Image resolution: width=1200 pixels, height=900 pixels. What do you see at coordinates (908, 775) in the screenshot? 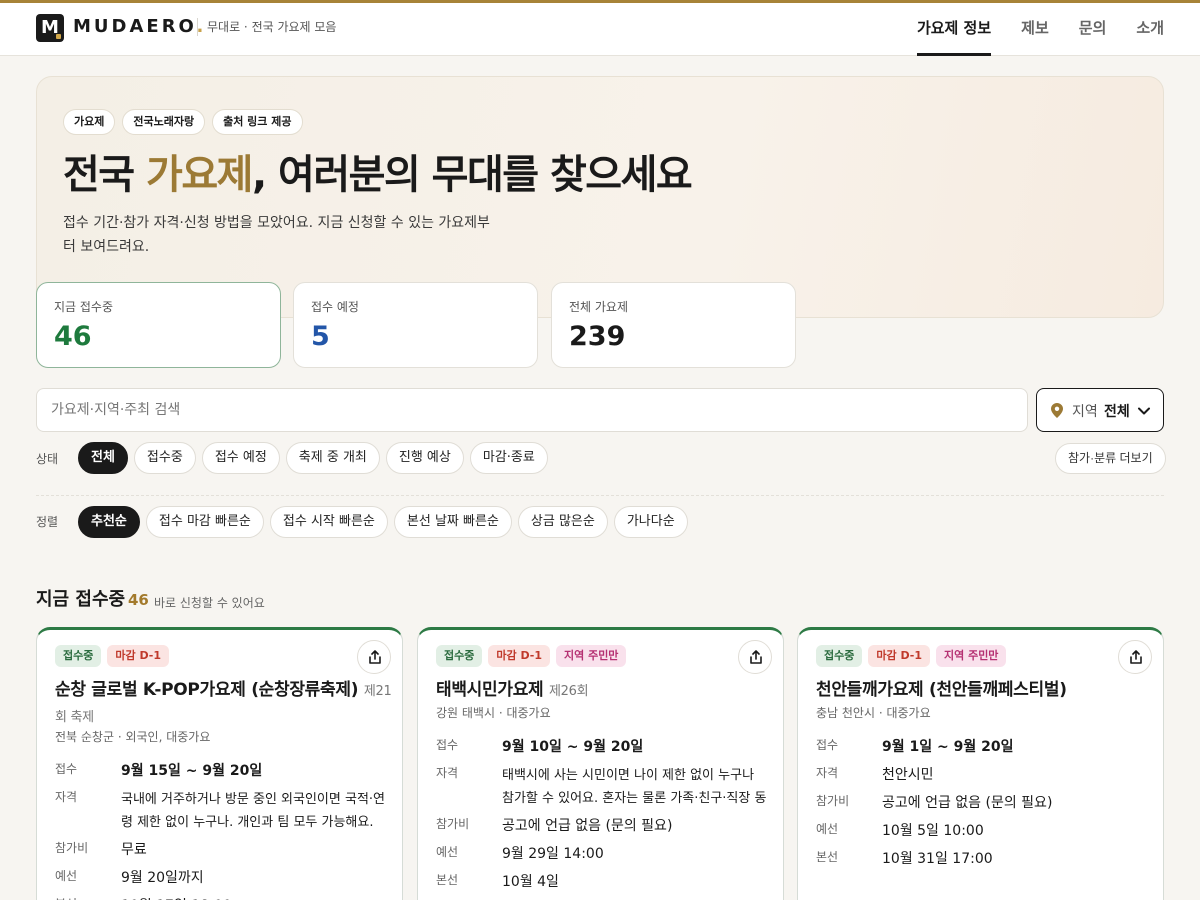
I see `field-value: 천안시민` at bounding box center [908, 775].